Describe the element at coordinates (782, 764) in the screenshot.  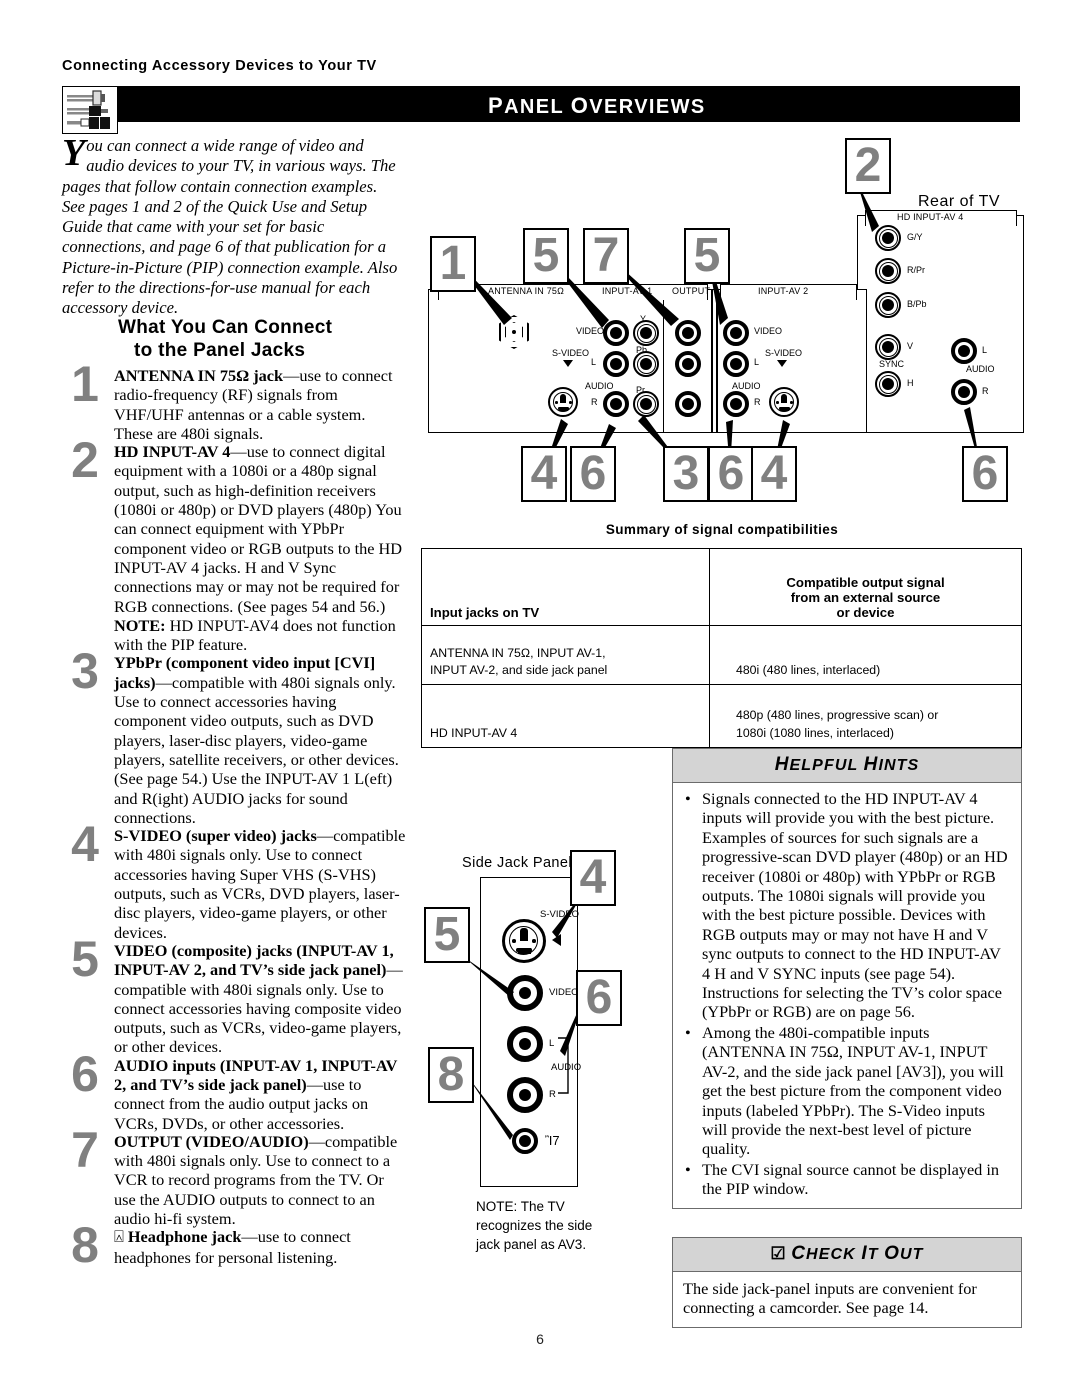
I see `hints-cap-h1: H` at that location.